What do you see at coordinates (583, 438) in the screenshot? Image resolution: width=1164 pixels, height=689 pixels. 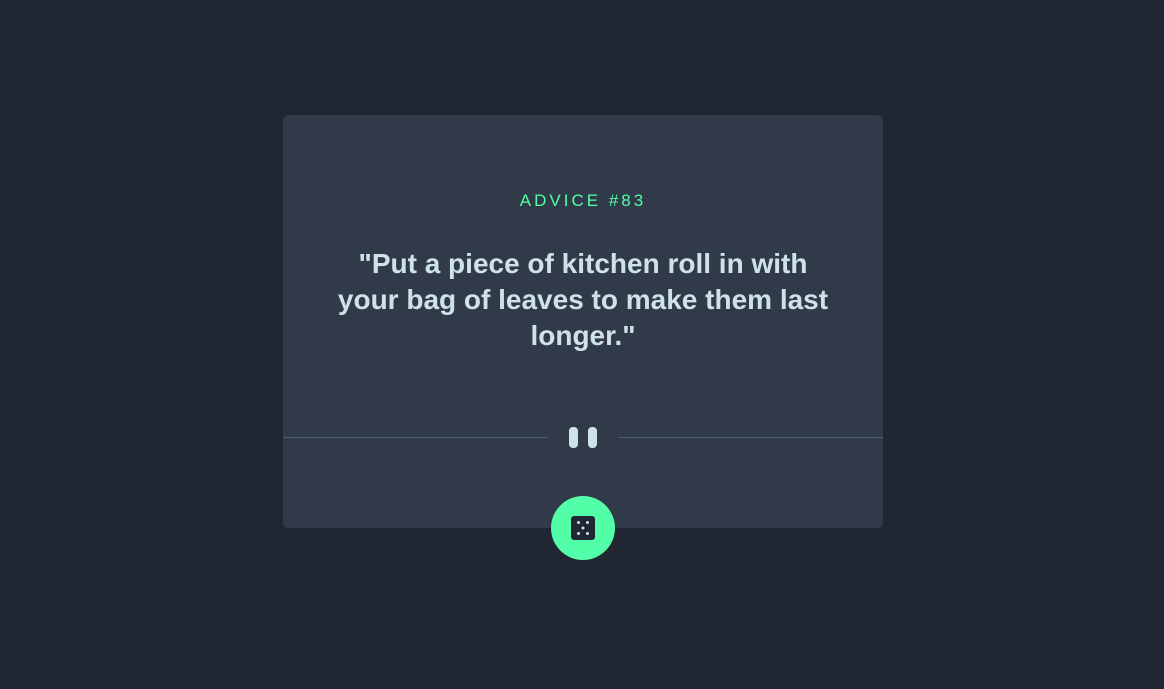 I see `pattern-divider` at bounding box center [583, 438].